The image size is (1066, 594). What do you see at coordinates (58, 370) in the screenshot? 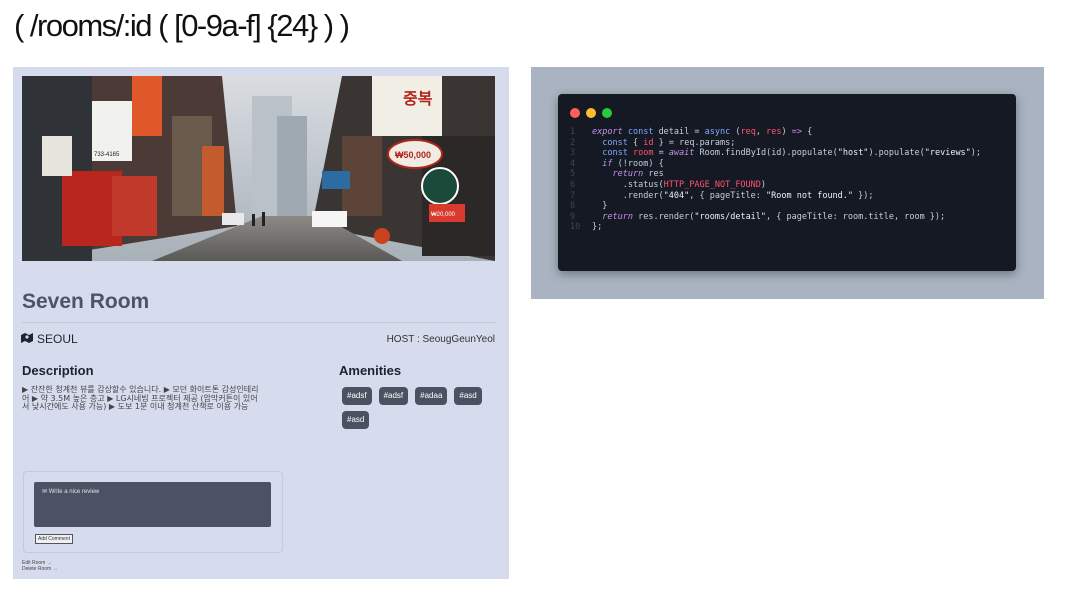
I see `description-heading: Description` at bounding box center [58, 370].